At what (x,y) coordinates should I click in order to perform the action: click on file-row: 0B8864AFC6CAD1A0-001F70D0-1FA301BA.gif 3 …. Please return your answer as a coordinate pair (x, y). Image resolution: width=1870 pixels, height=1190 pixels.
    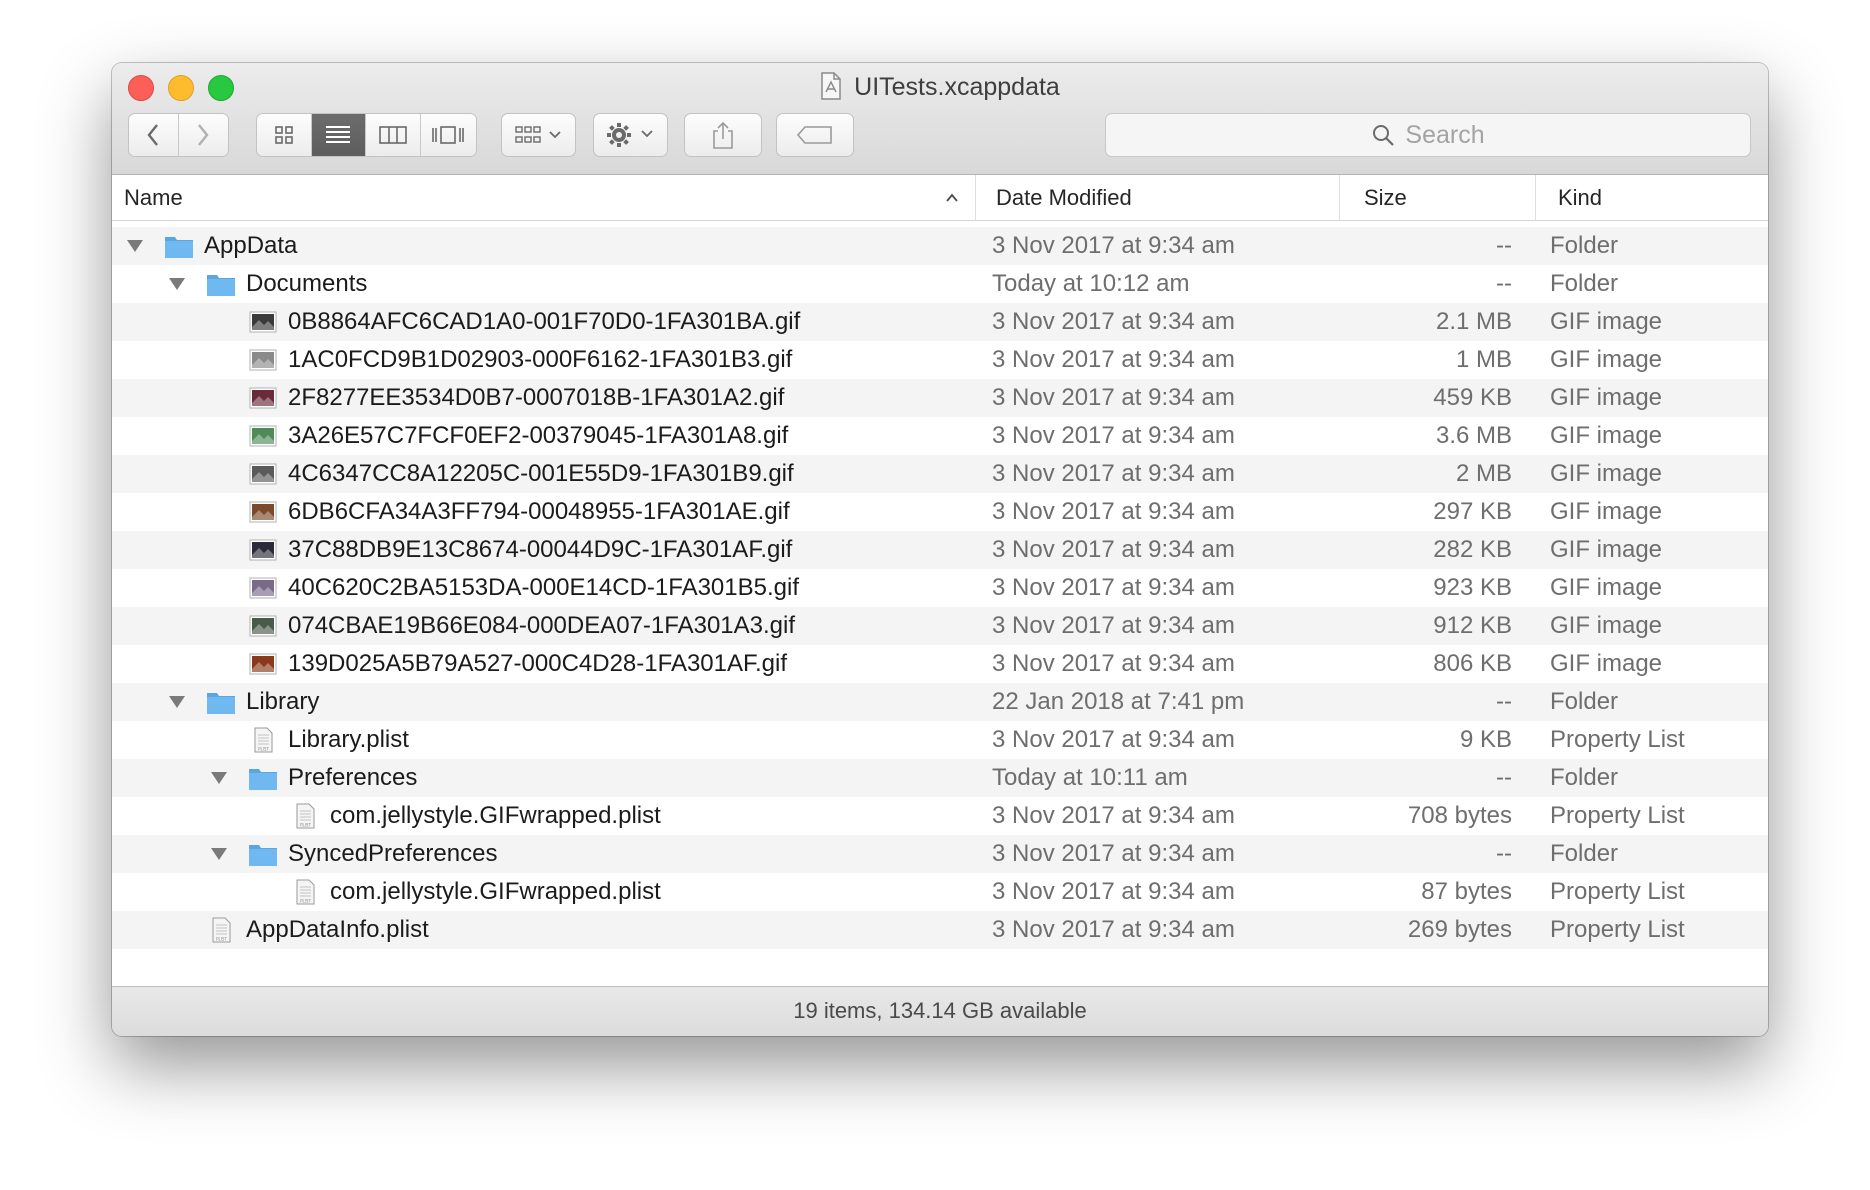
    Looking at the image, I should click on (940, 322).